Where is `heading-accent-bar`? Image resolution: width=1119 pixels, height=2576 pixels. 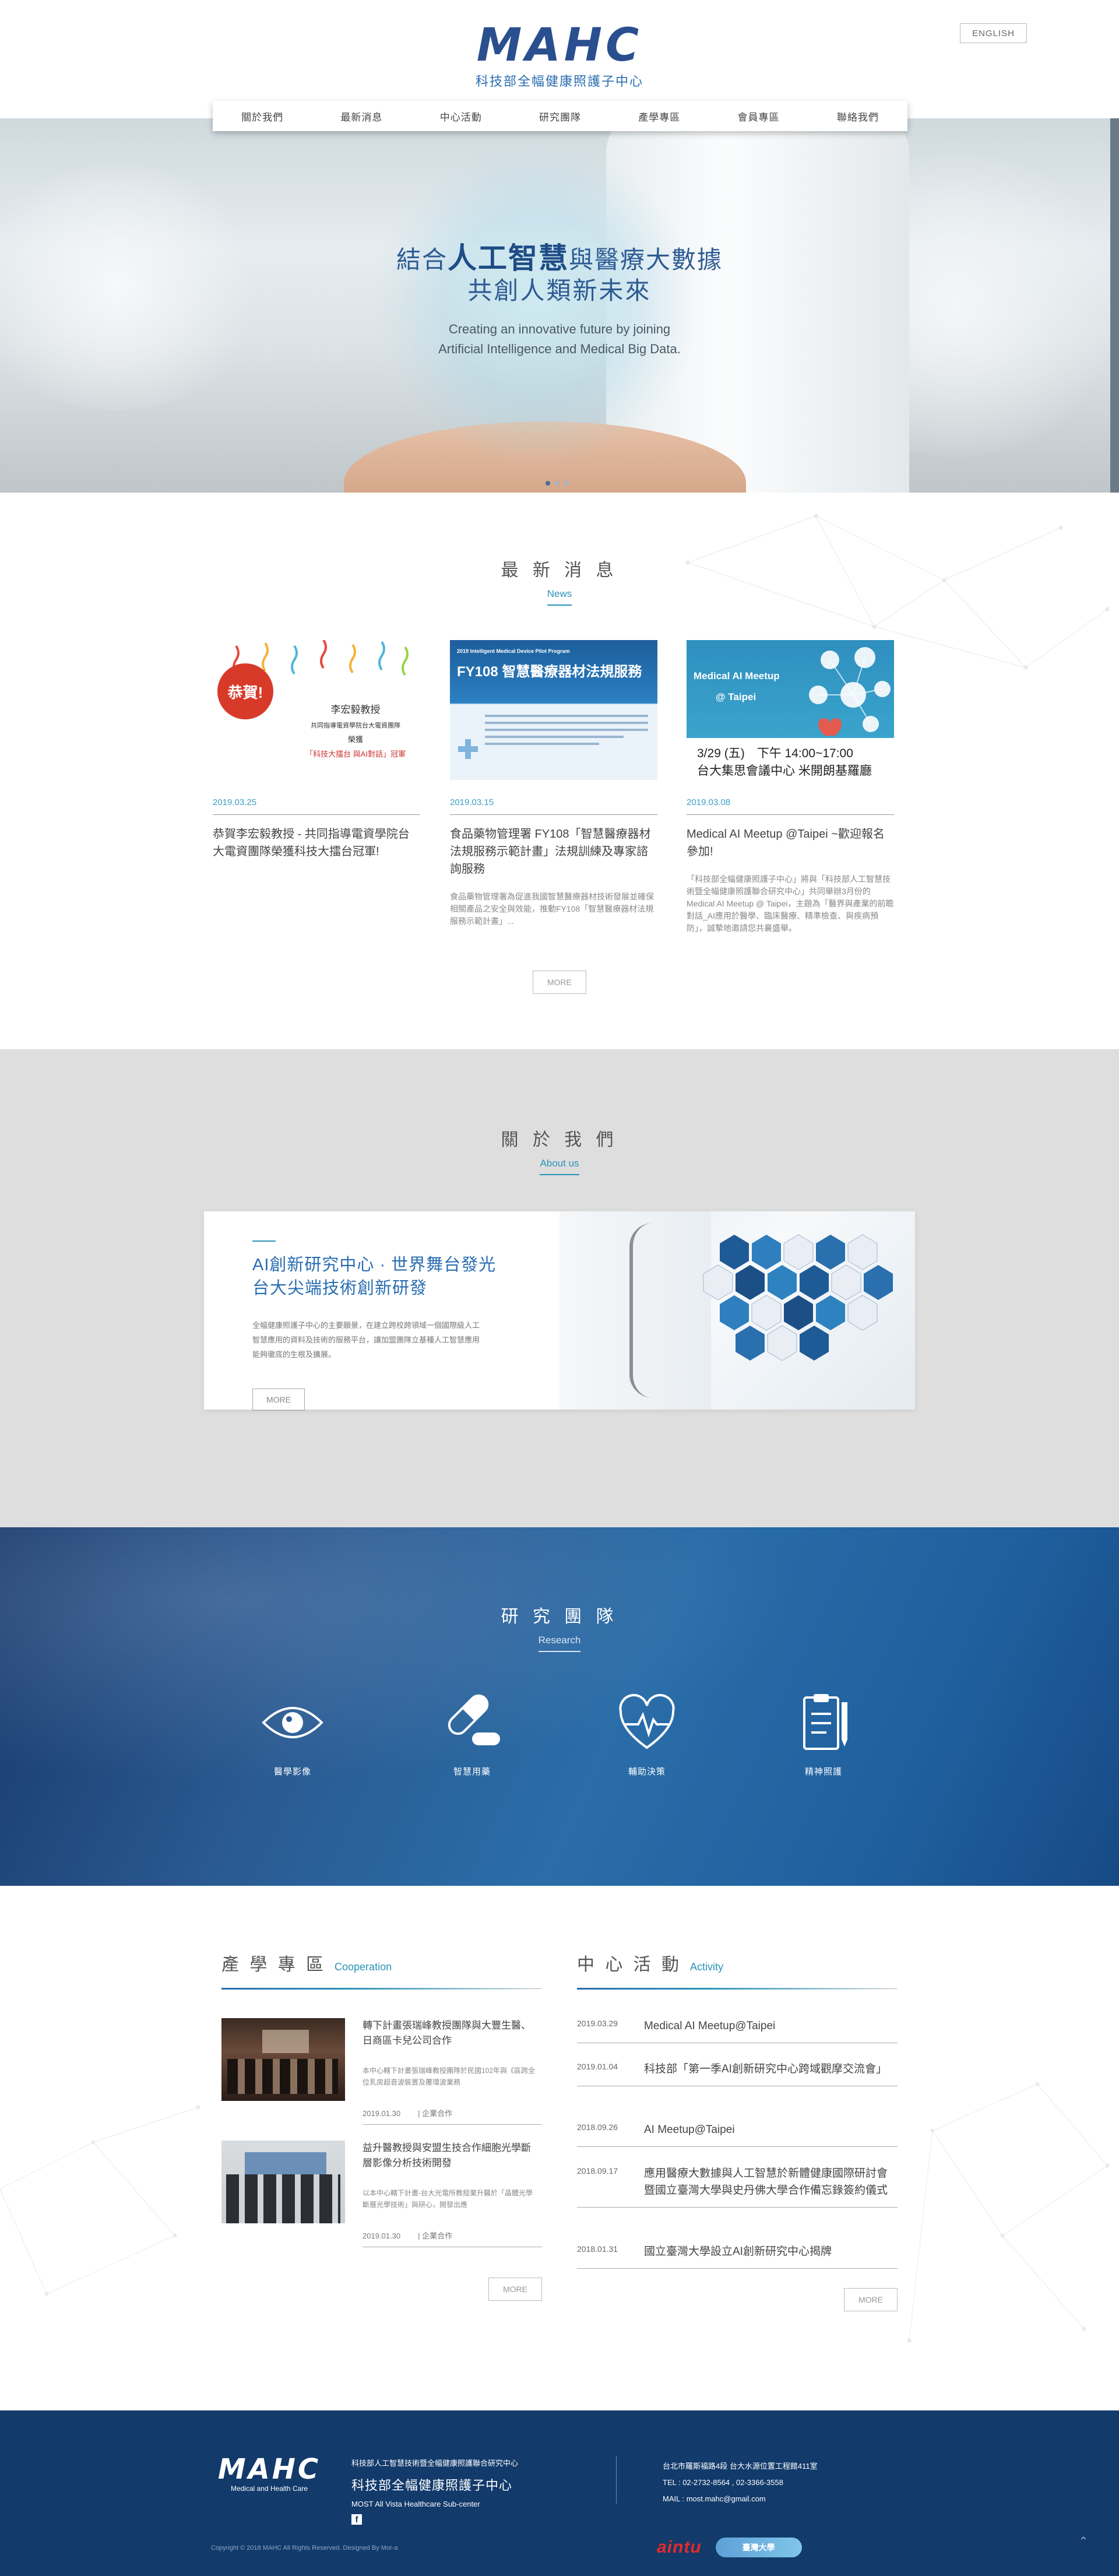
heading-accent-bar is located at coordinates (737, 1989).